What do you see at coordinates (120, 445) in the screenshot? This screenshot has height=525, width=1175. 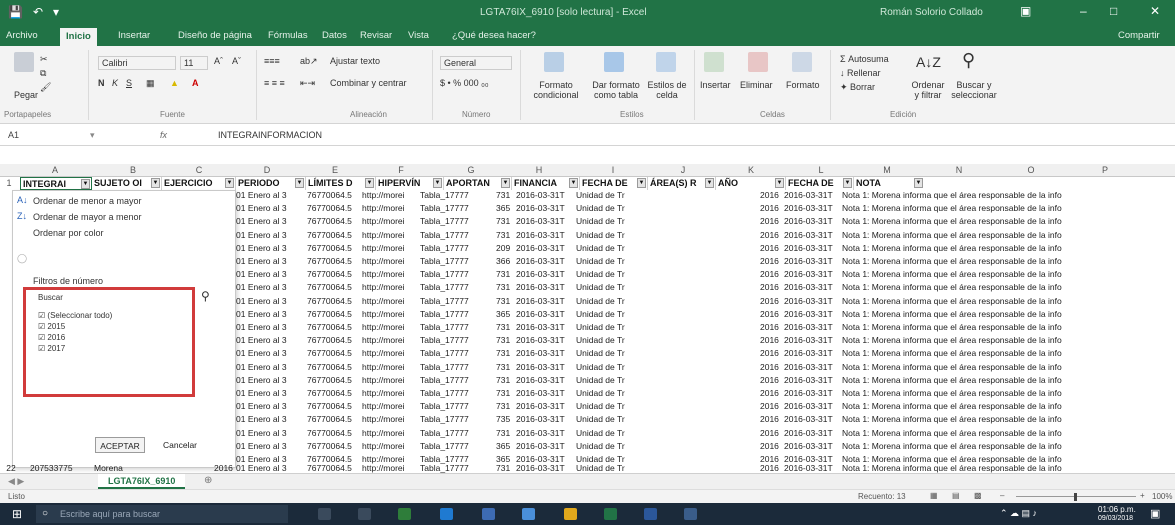 I see `accept-button: ACEPTAR` at bounding box center [120, 445].